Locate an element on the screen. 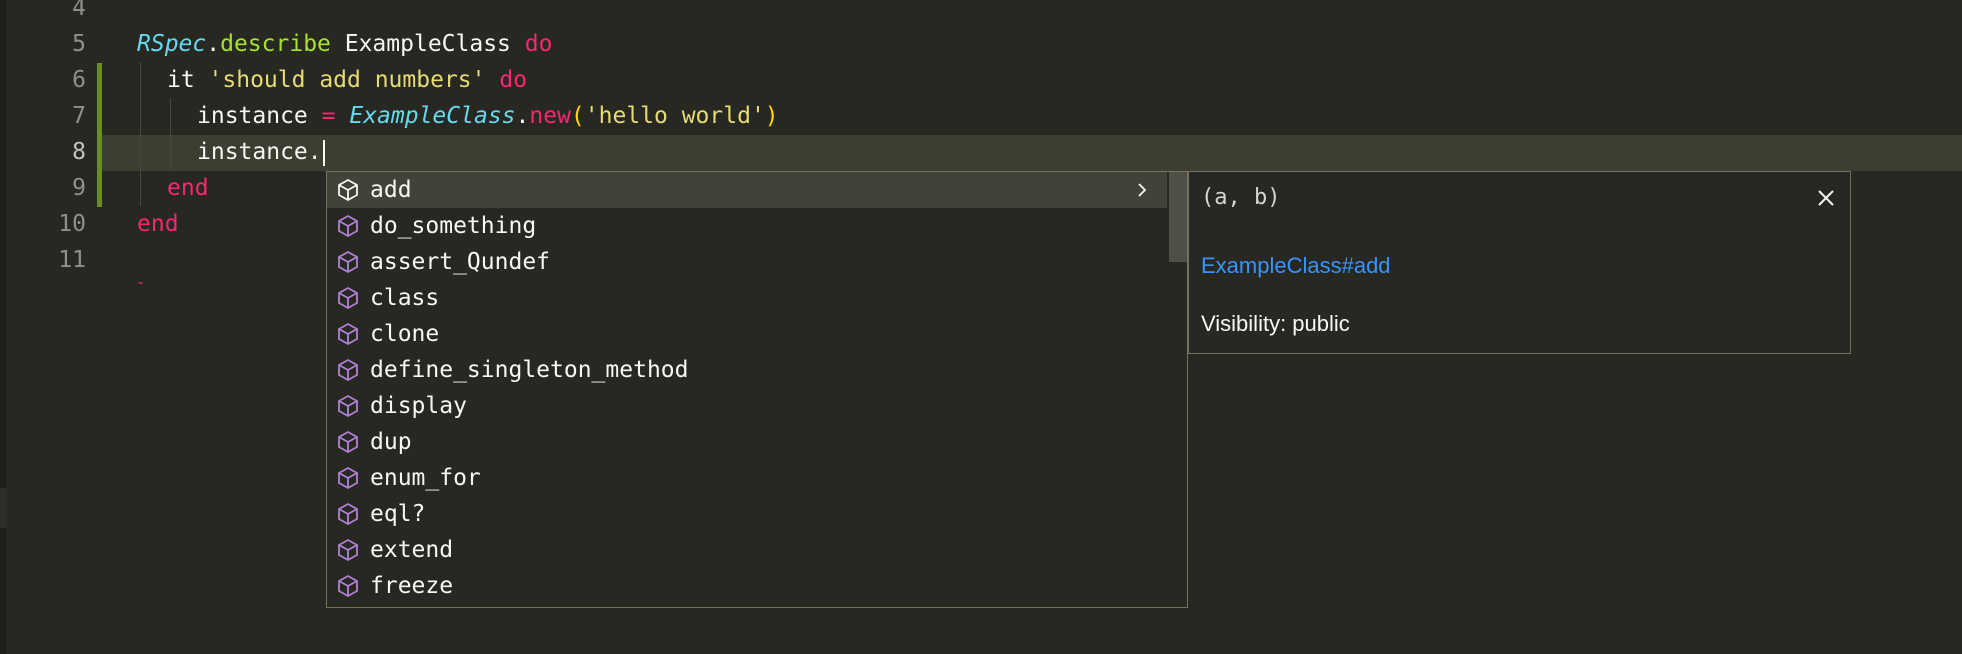  modified-lines-indicator is located at coordinates (99, 135).